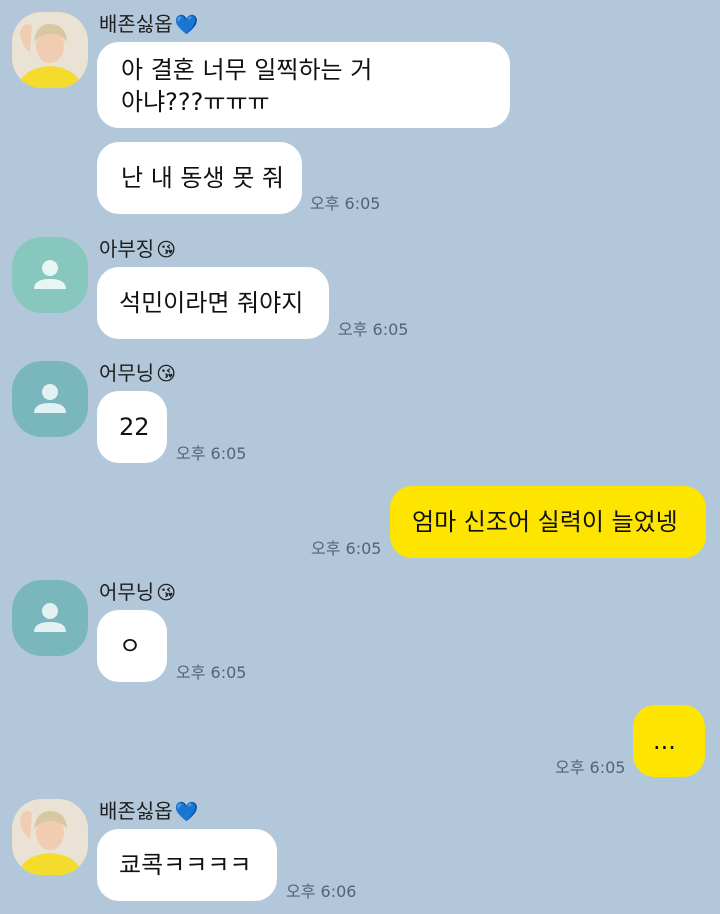  I want to click on message-text: 난 내 동생 못 줘, so click(202, 178).